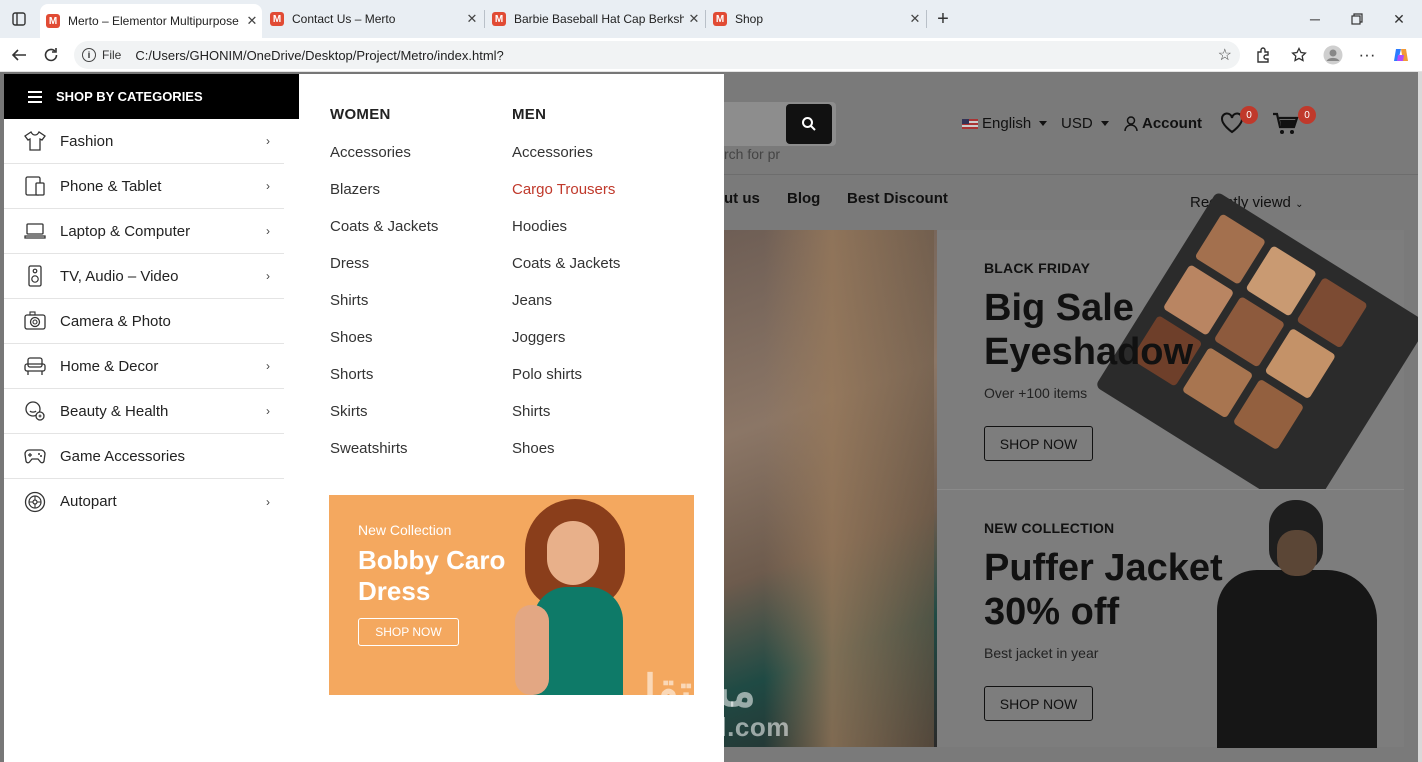 The height and width of the screenshot is (762, 1422). Describe the element at coordinates (552, 152) in the screenshot. I see `men-link-accessories: Accessories` at that location.